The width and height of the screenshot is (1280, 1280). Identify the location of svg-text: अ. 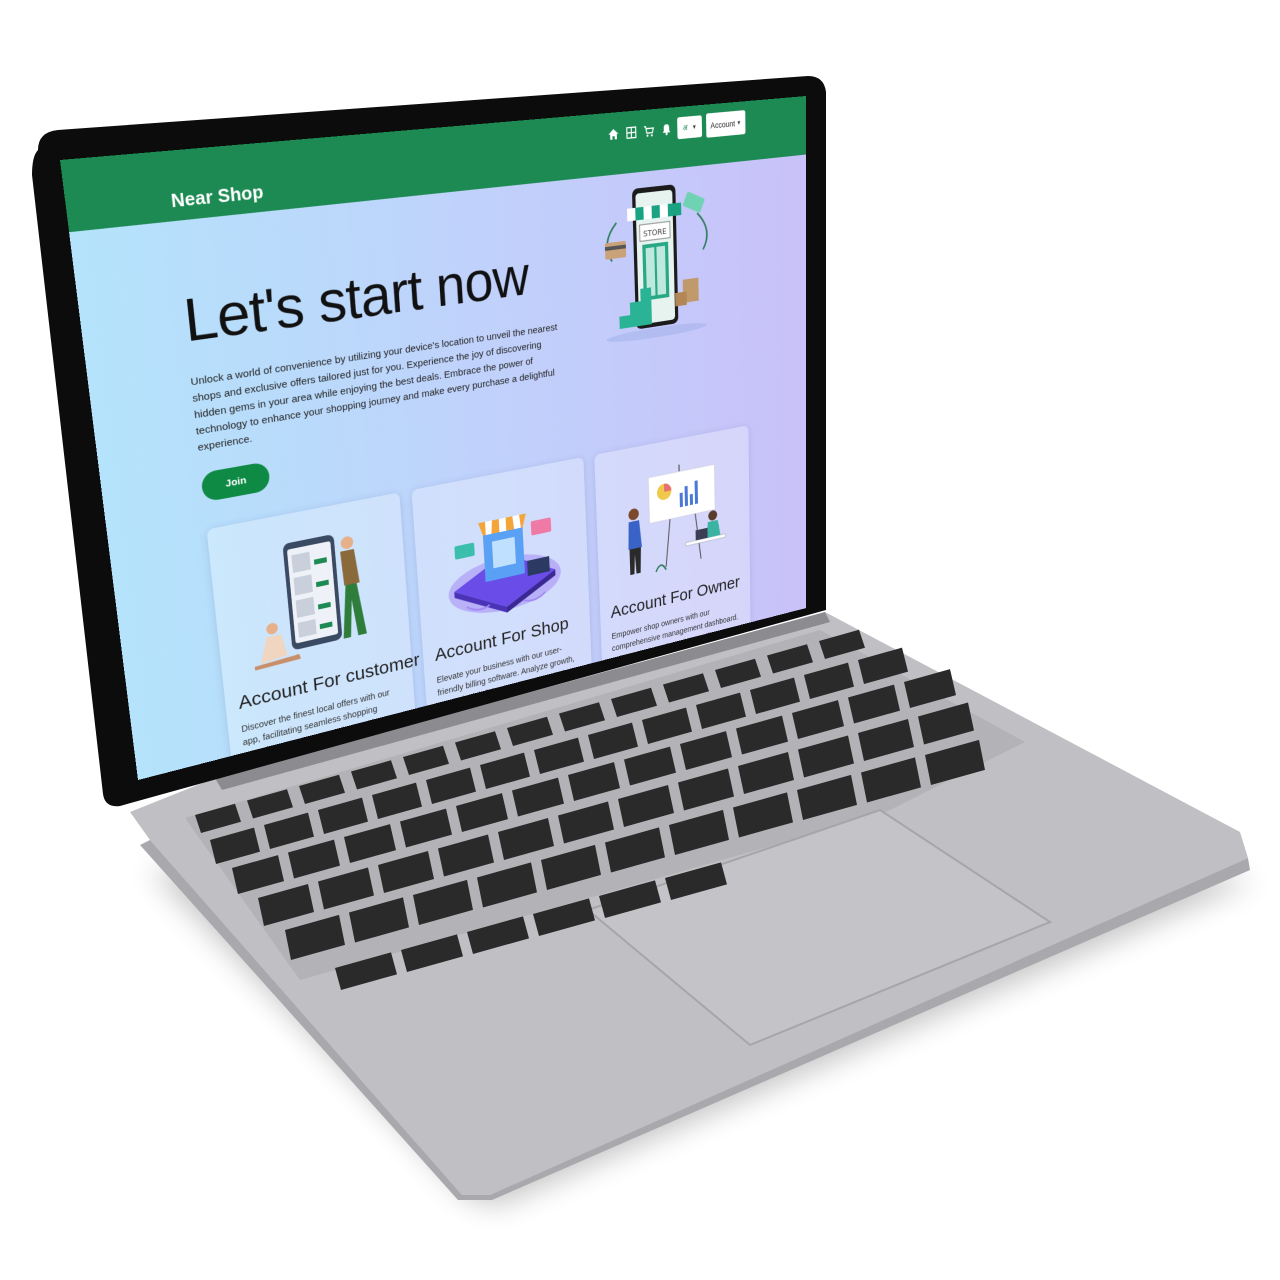
(686, 127).